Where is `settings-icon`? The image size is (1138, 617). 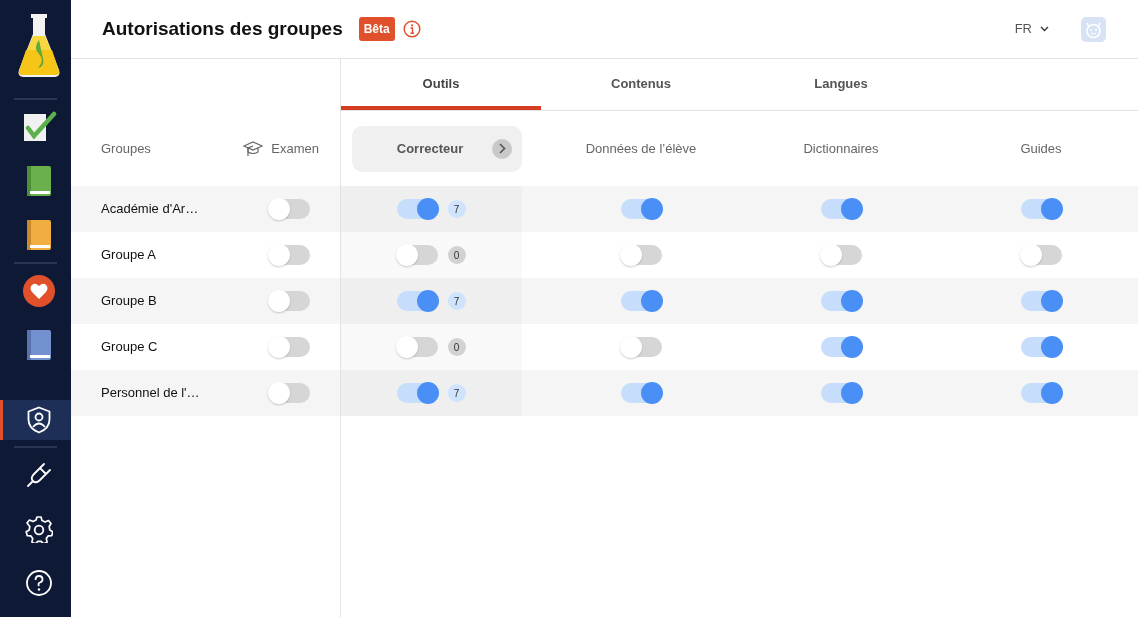 settings-icon is located at coordinates (38, 529).